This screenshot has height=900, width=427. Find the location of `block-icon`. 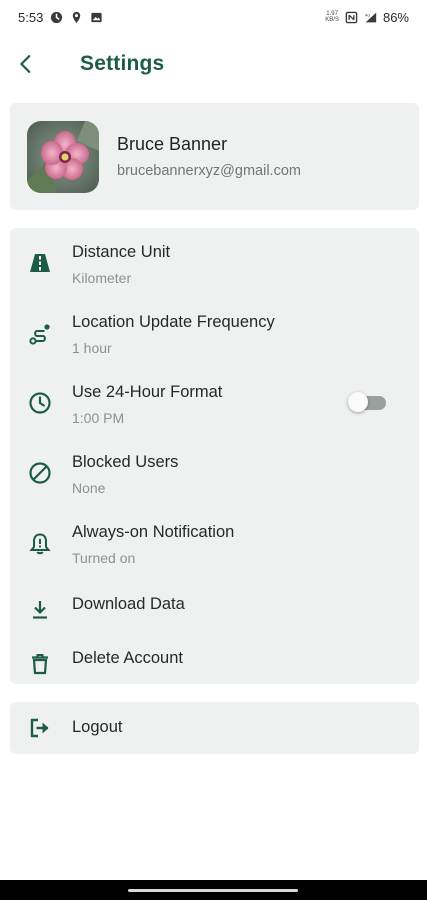

block-icon is located at coordinates (40, 473).